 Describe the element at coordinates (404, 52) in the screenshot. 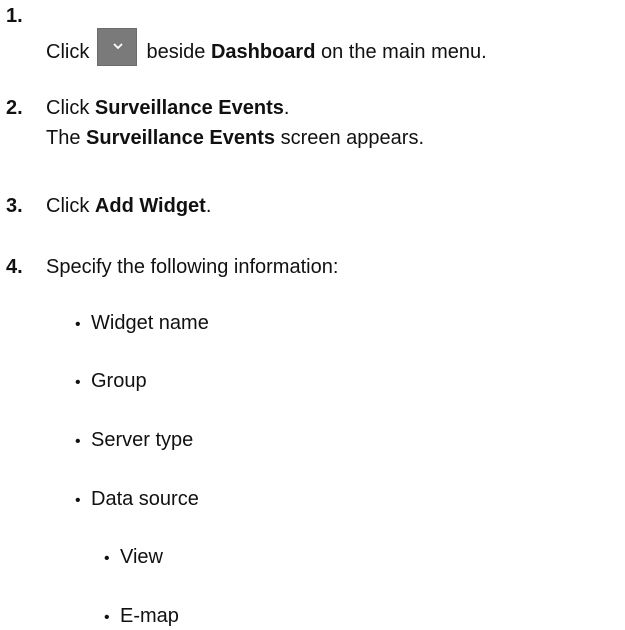

I see `step-text: on the main menu.` at that location.